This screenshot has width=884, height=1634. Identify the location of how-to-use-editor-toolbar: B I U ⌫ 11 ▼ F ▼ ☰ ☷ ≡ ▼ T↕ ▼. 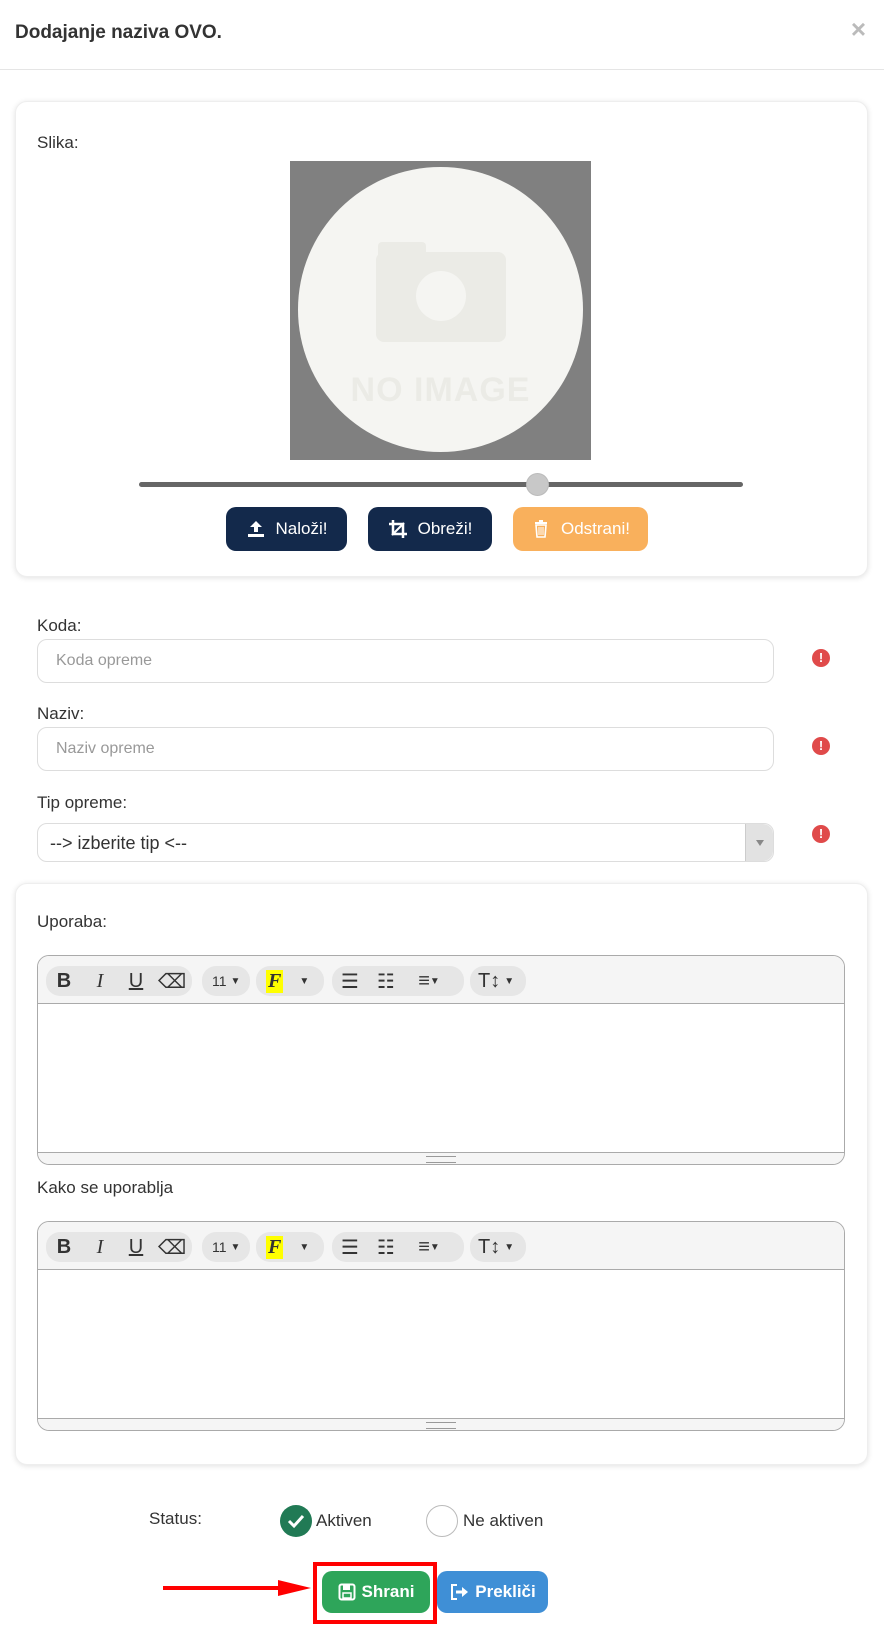
(441, 1246).